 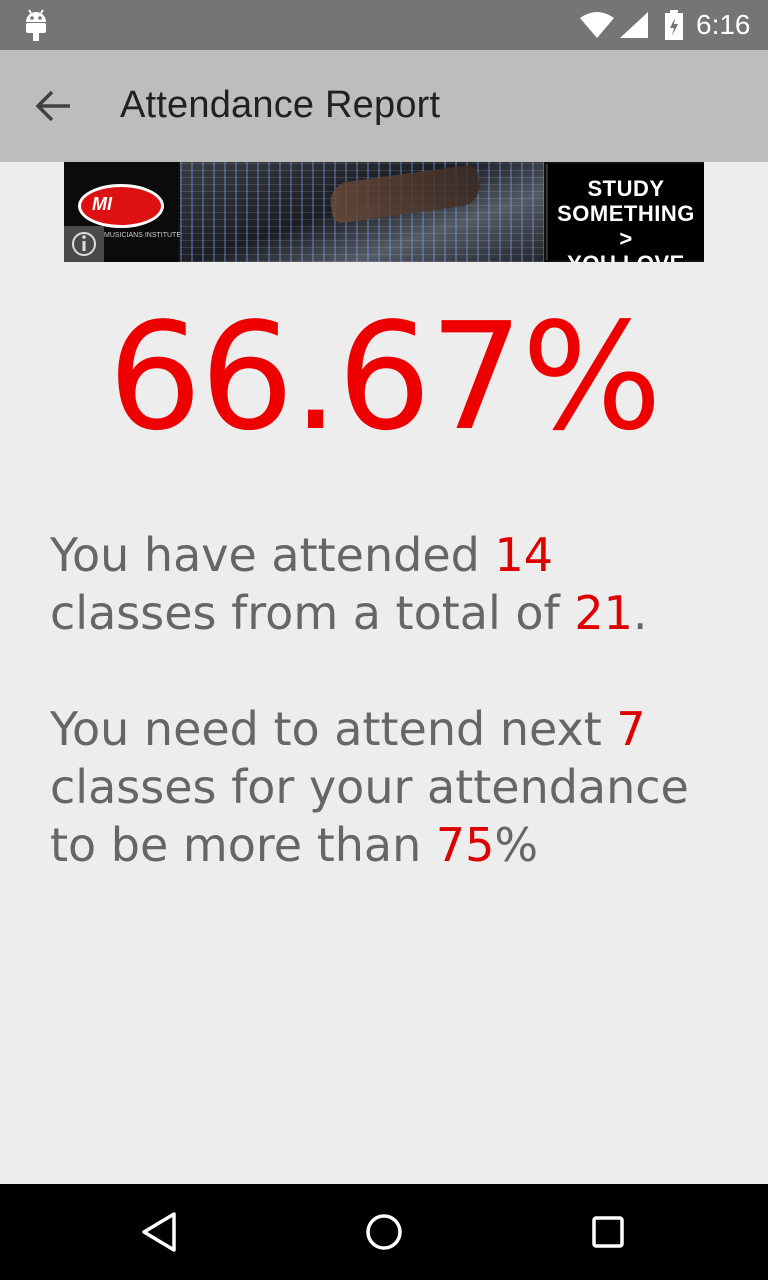 What do you see at coordinates (384, 377) in the screenshot?
I see `attendance-percentage: 66.67%` at bounding box center [384, 377].